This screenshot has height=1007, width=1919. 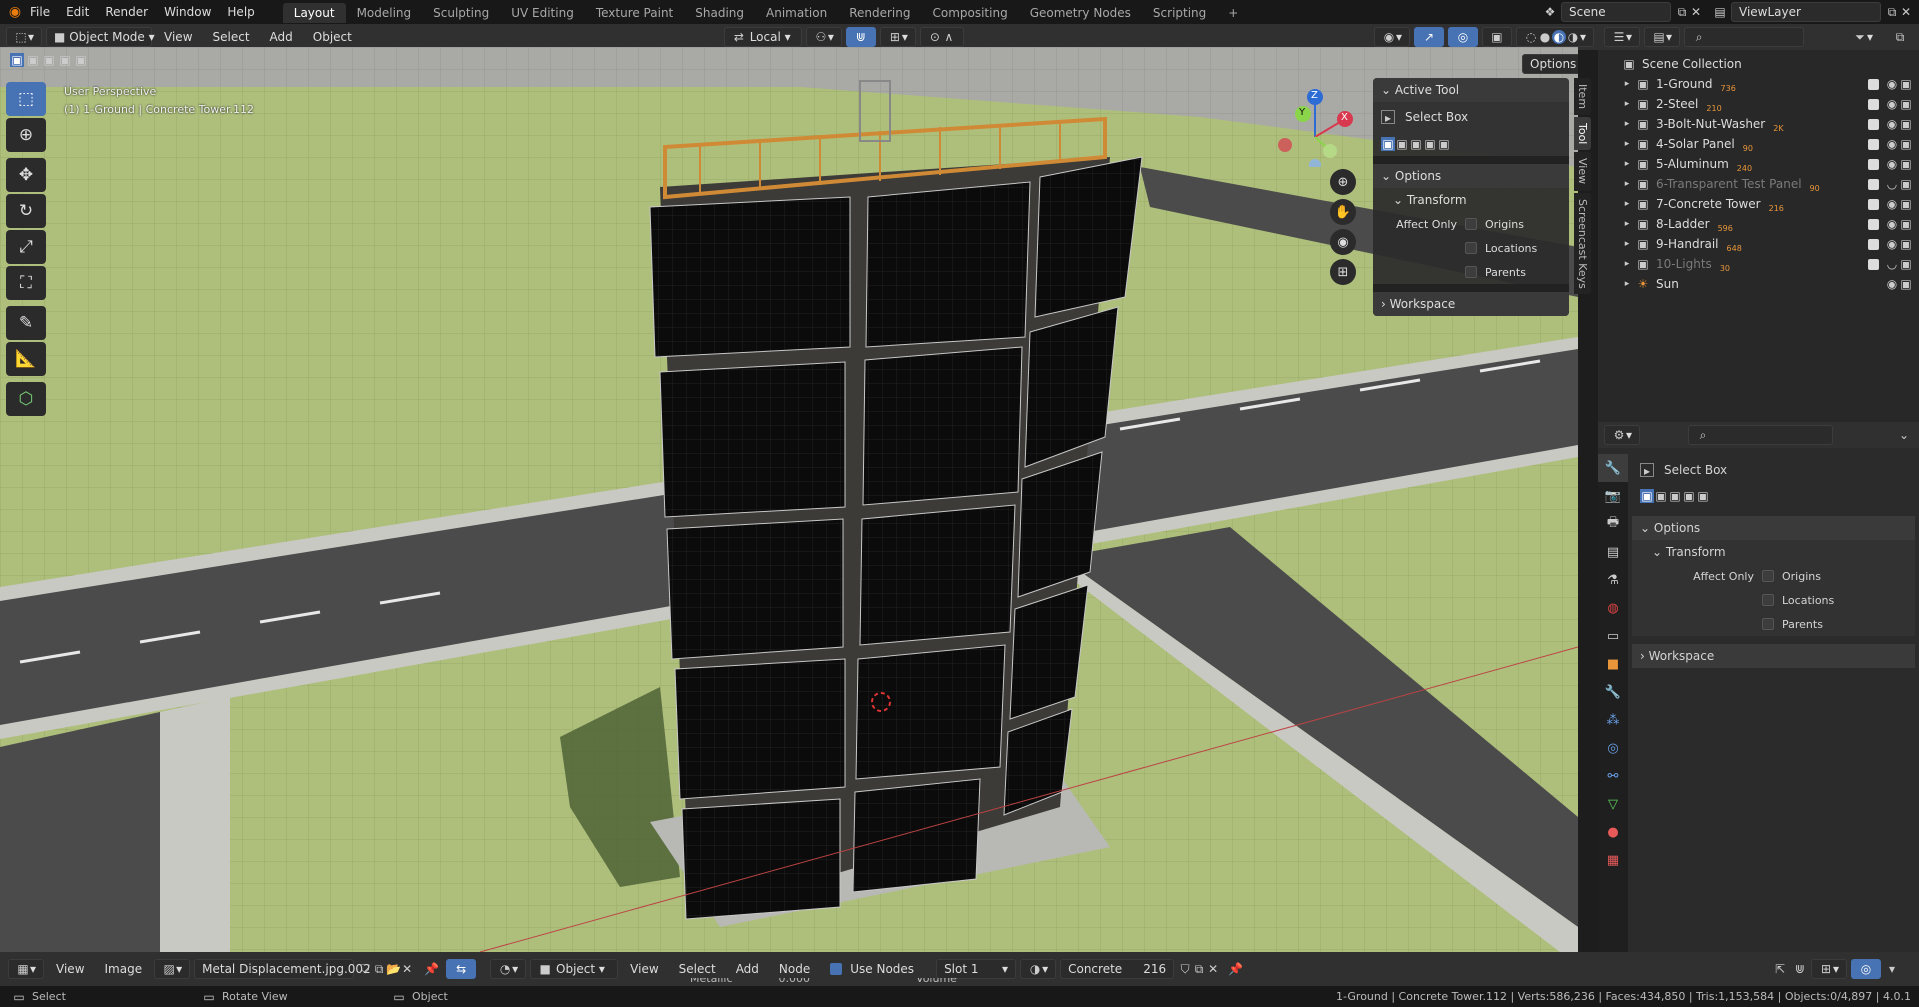 I want to click on material-browse-button: ◑ ▾, so click(x=1038, y=969).